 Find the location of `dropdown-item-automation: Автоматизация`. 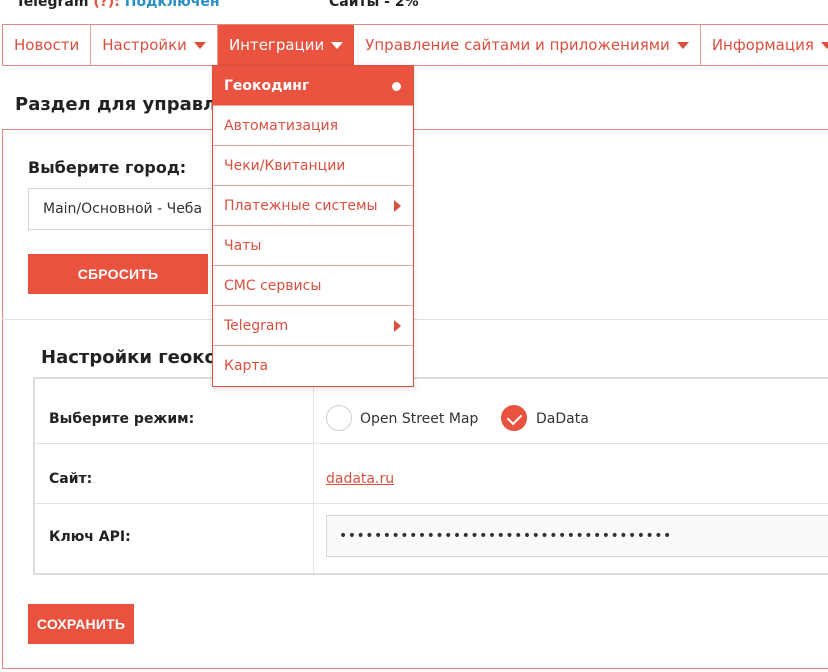

dropdown-item-automation: Автоматизация is located at coordinates (313, 126).